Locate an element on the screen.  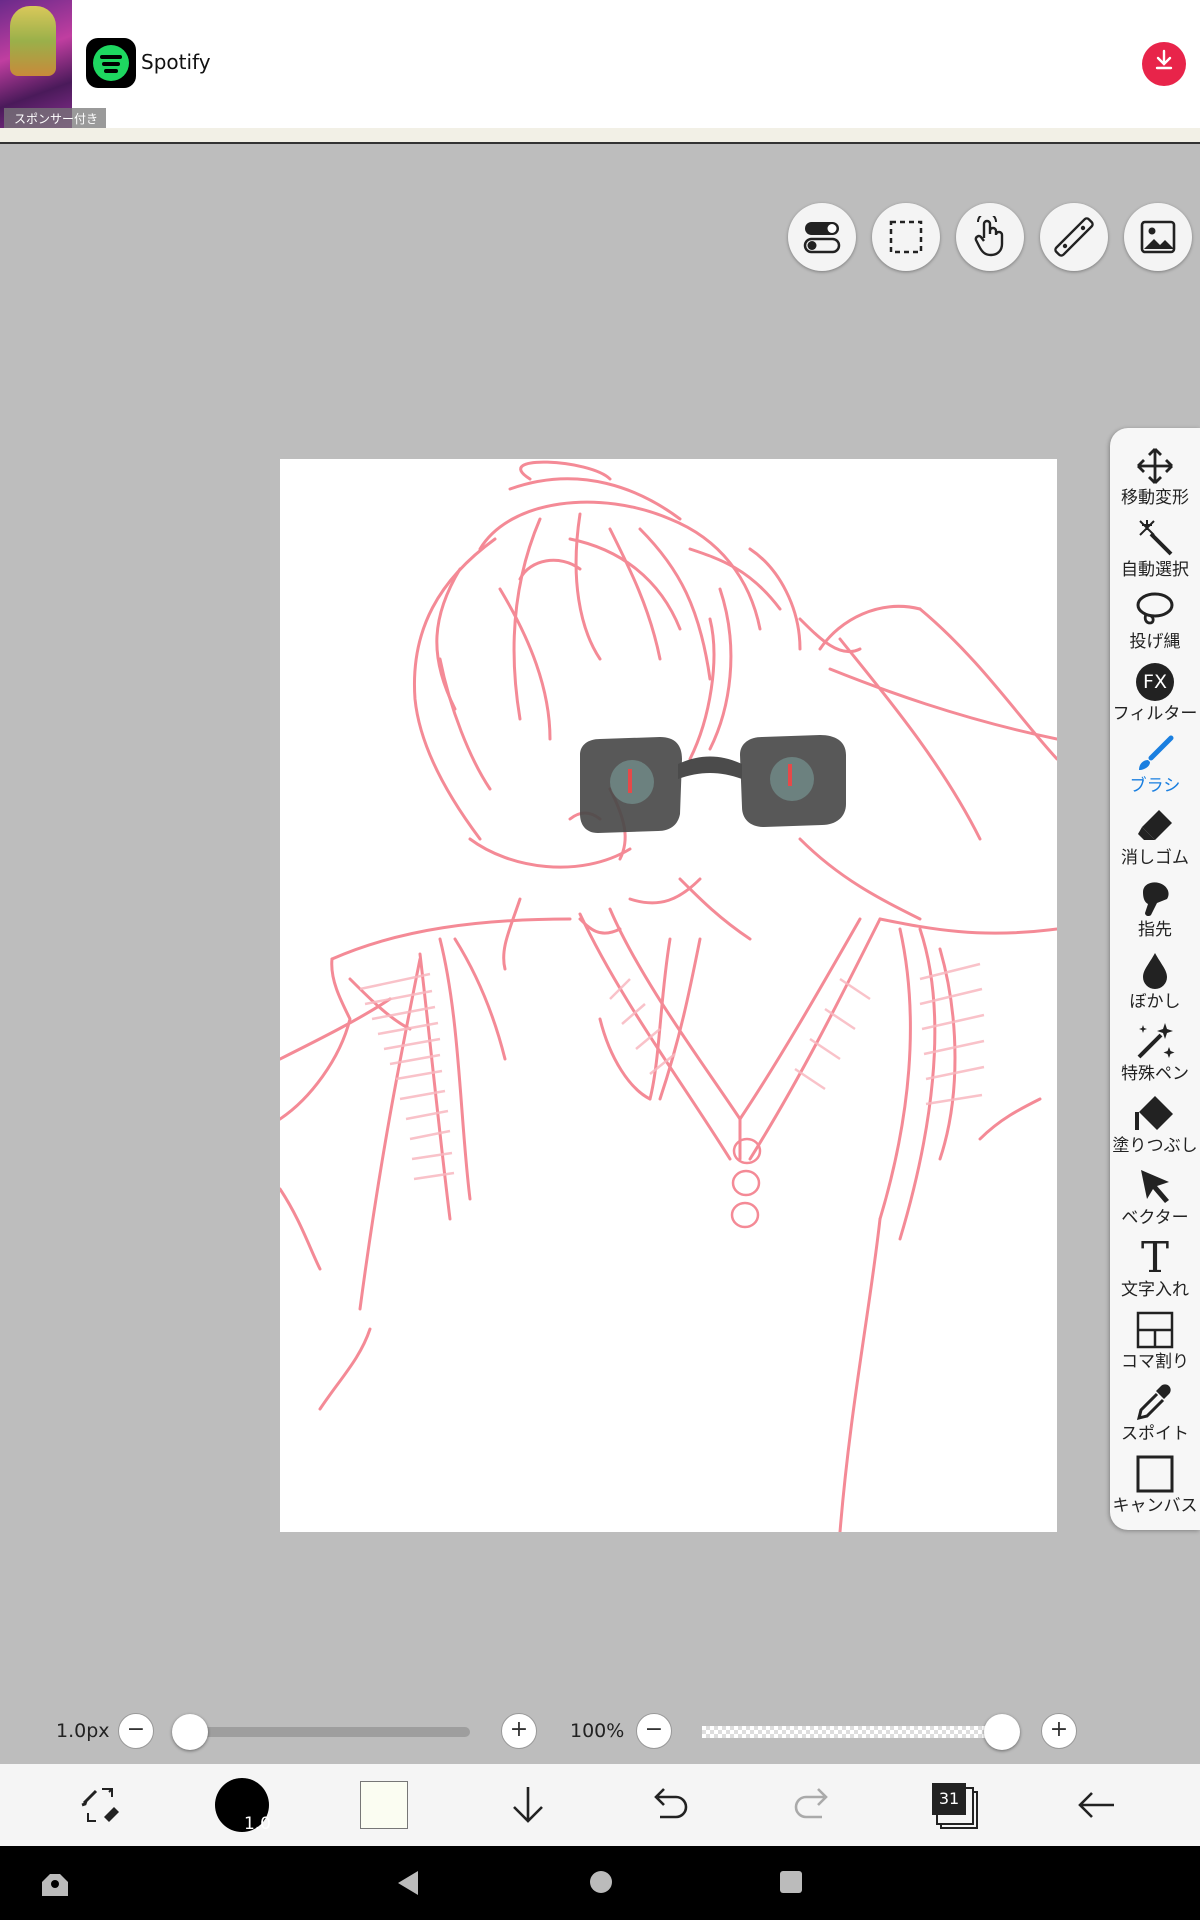
tool-text: T 文字入れ is located at coordinates (1155, 1272).